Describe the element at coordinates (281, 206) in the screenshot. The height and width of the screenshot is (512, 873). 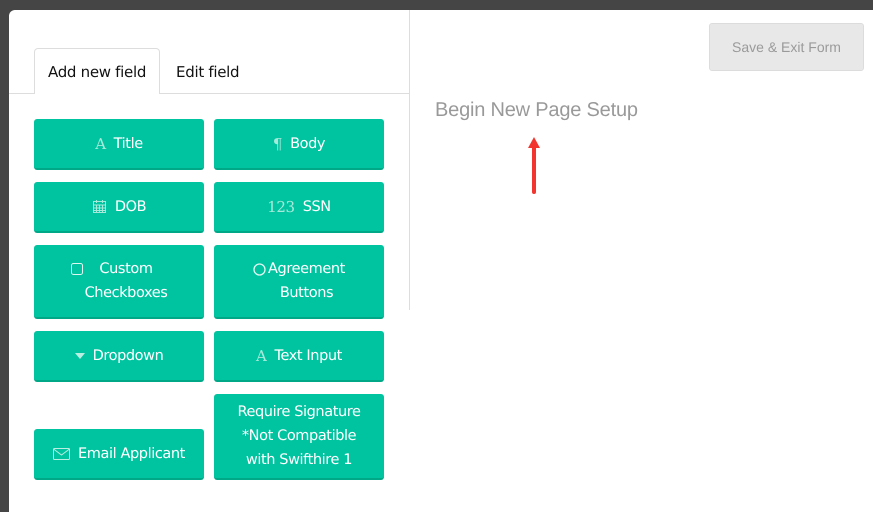
I see `digits-icon: 123` at that location.